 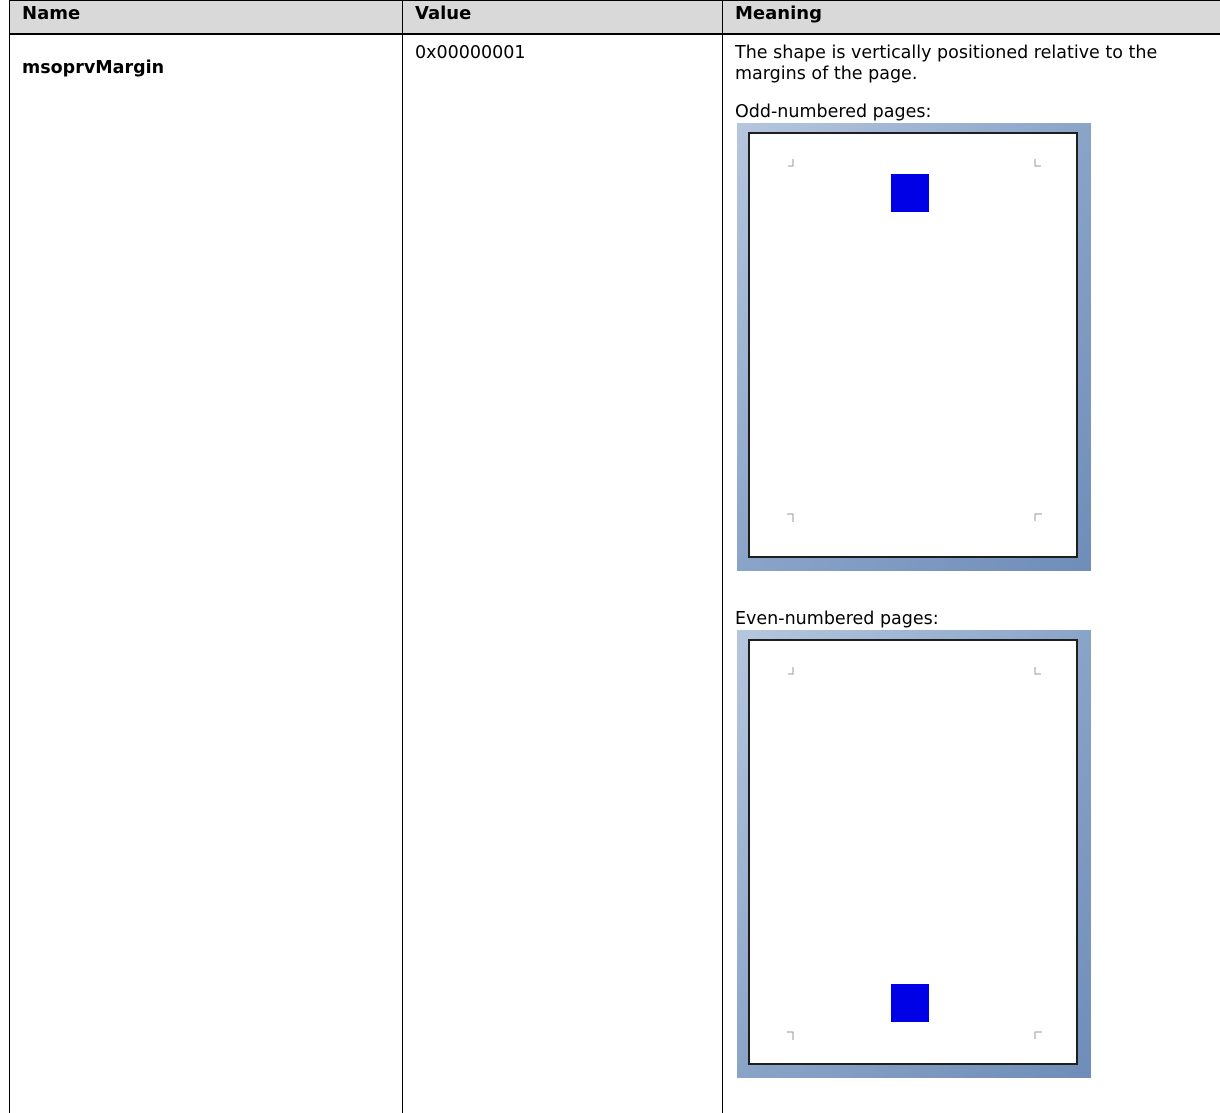 I want to click on even-pages-caption: Even-numbered pages:, so click(x=973, y=619).